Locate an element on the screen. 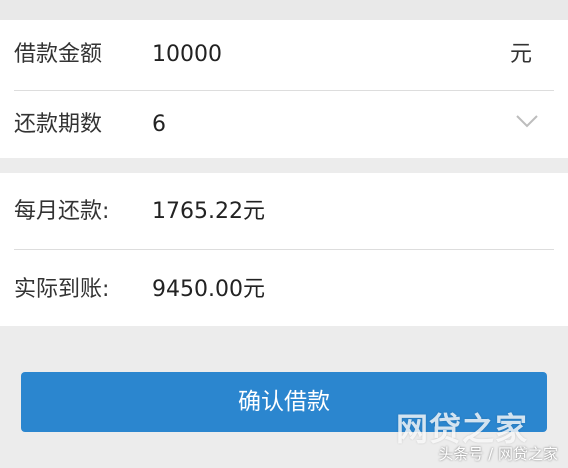  loan-amount-row: 借款金额 10000 元 is located at coordinates (284, 55).